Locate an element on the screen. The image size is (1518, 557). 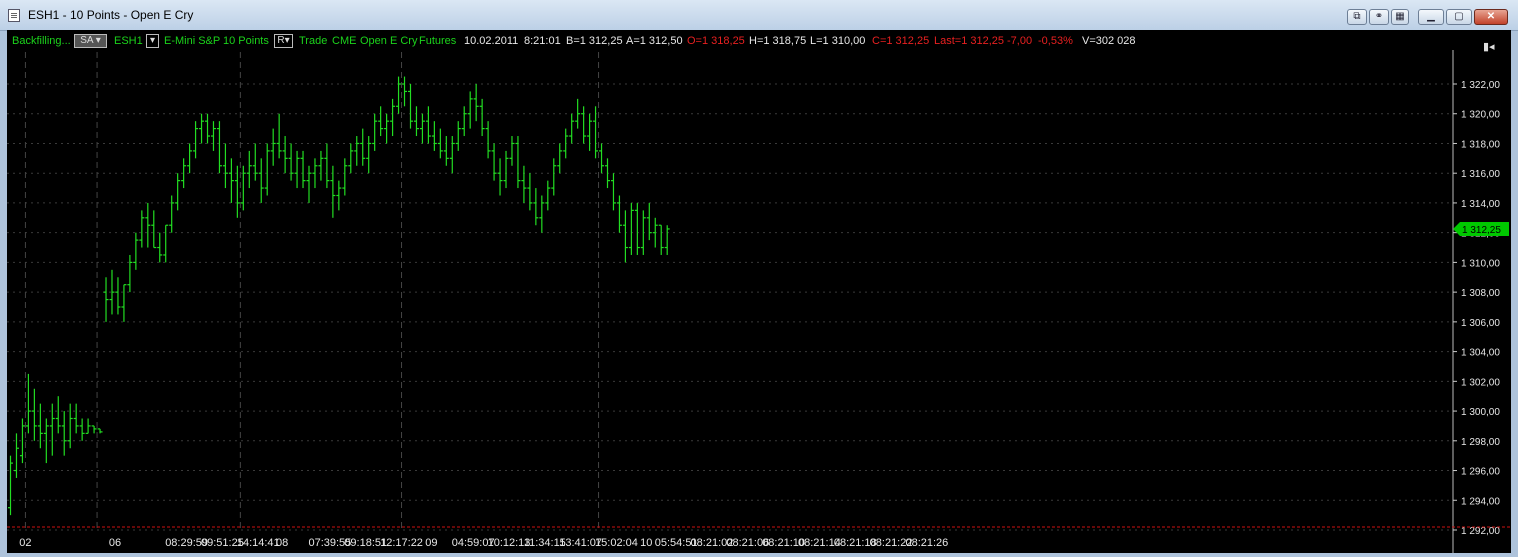
trade-label: Trade is located at coordinates (313, 41).